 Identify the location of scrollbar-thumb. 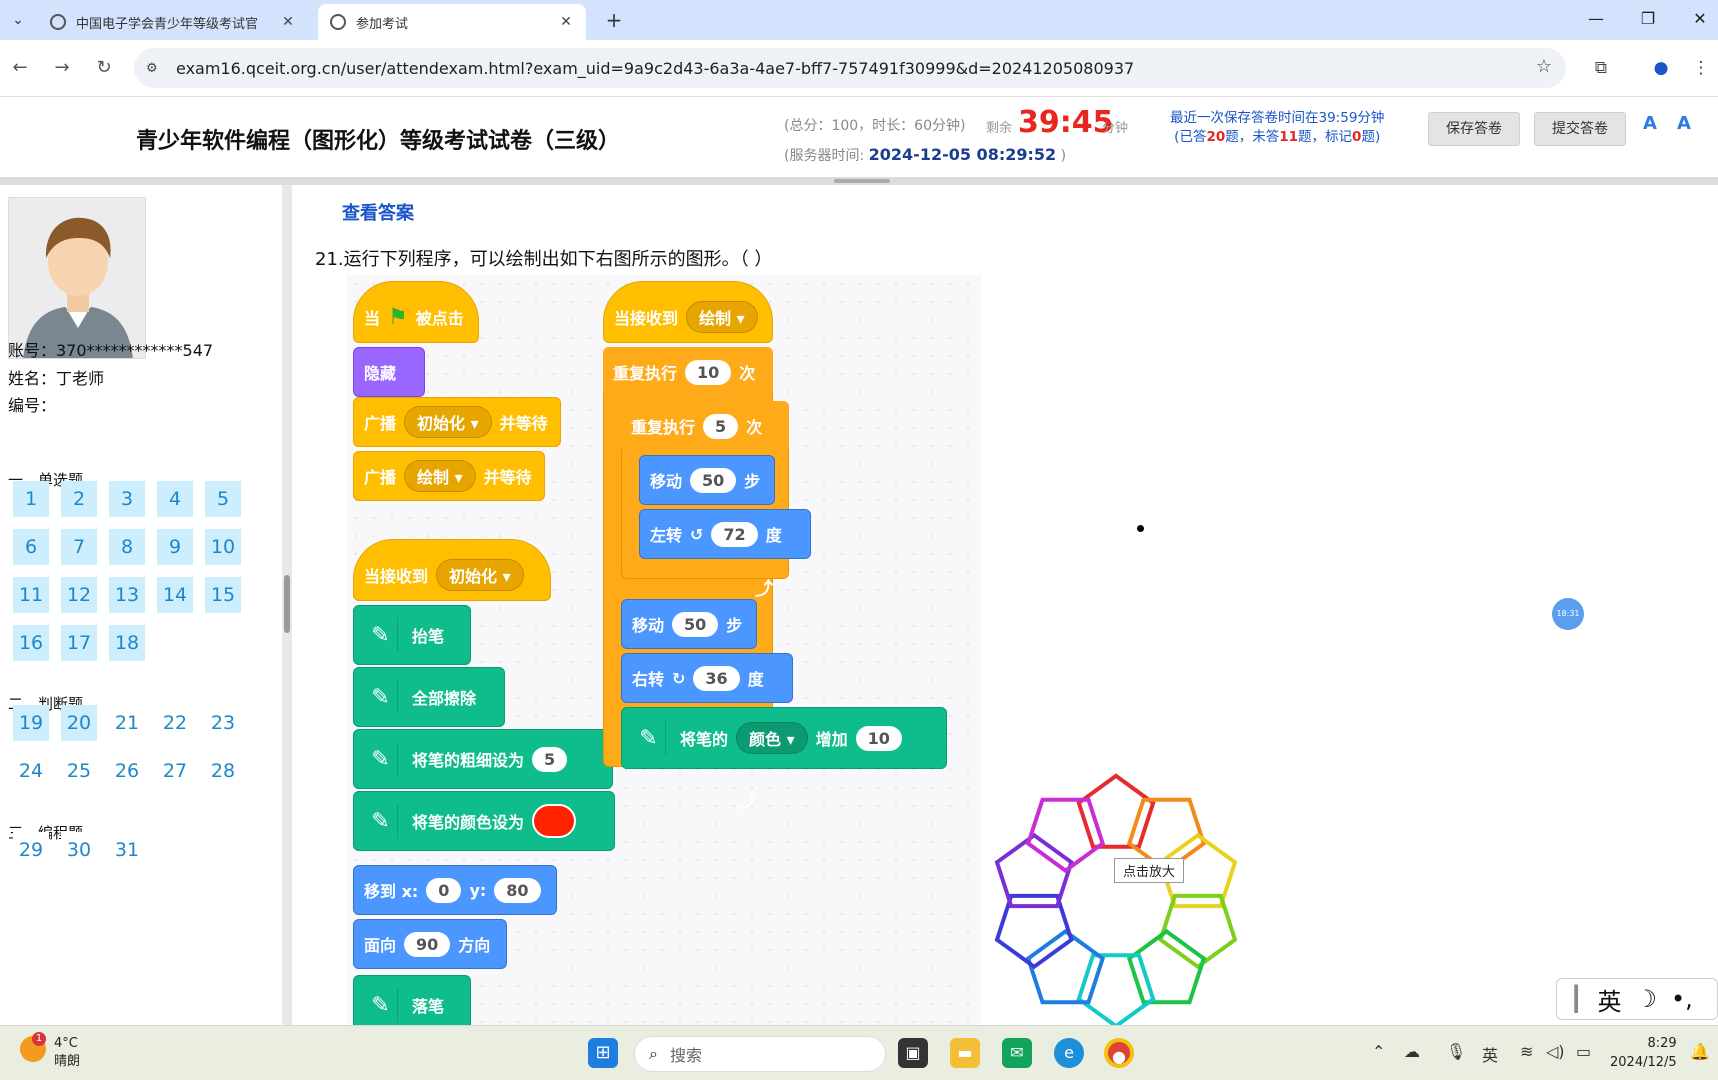
(287, 604).